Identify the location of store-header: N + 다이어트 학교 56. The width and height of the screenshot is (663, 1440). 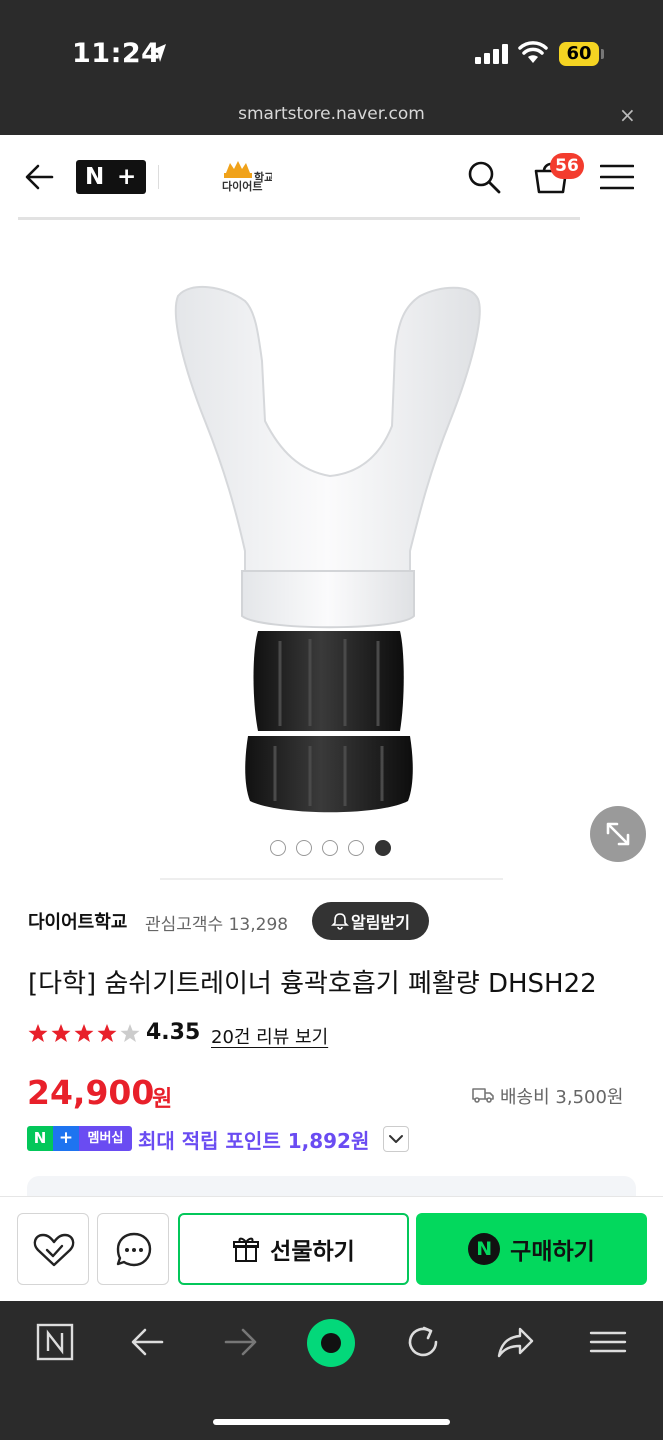
(331, 178).